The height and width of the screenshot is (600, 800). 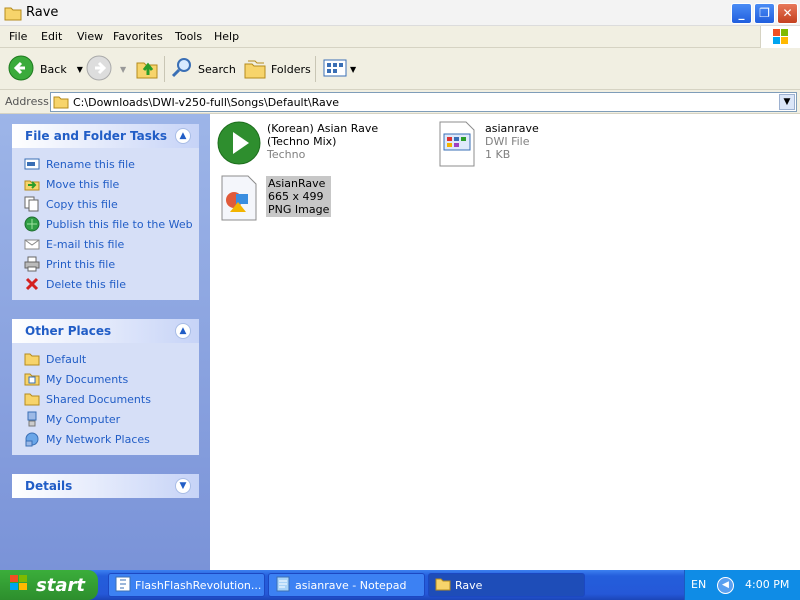 What do you see at coordinates (335, 69) in the screenshot?
I see `views-icon` at bounding box center [335, 69].